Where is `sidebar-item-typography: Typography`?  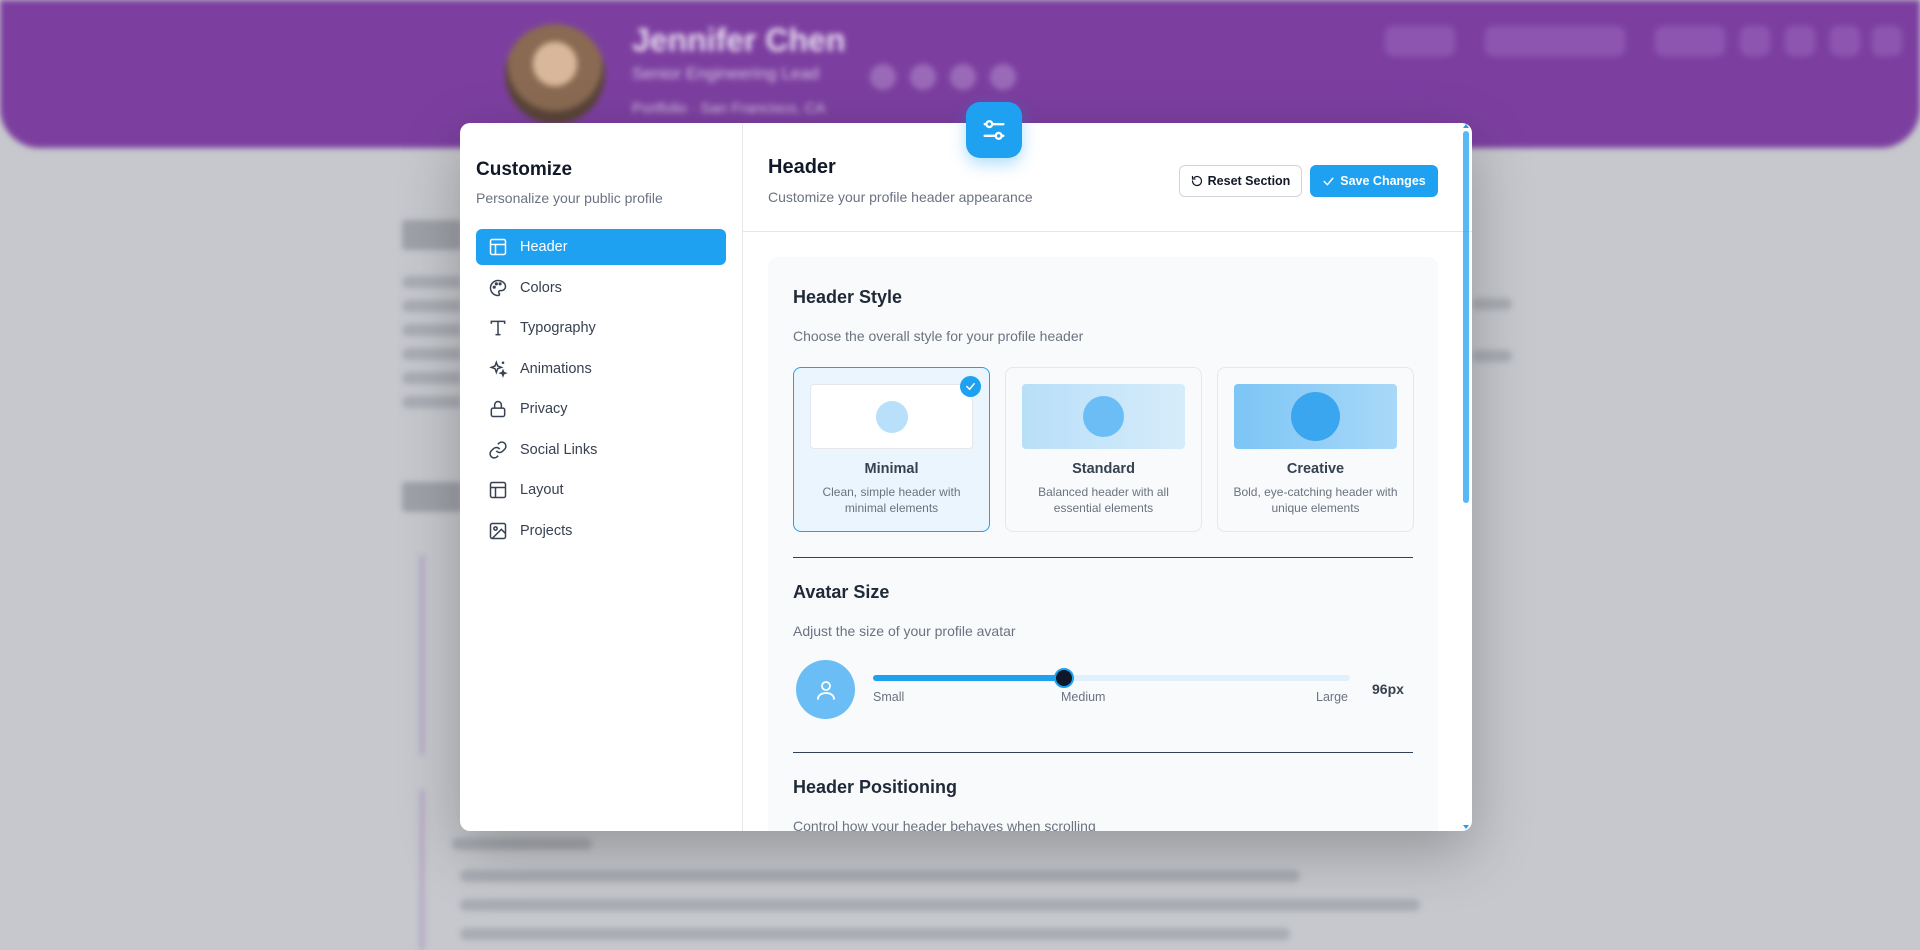 sidebar-item-typography: Typography is located at coordinates (601, 328).